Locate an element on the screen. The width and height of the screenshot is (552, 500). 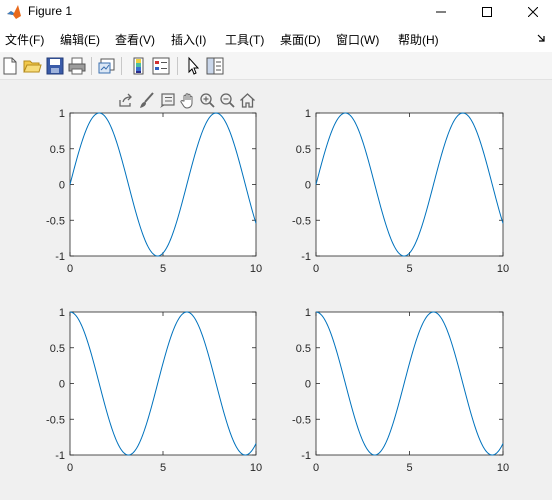
axes-bottom-right: 10.50-0.5-10 5 10 is located at coordinates (400, 390).